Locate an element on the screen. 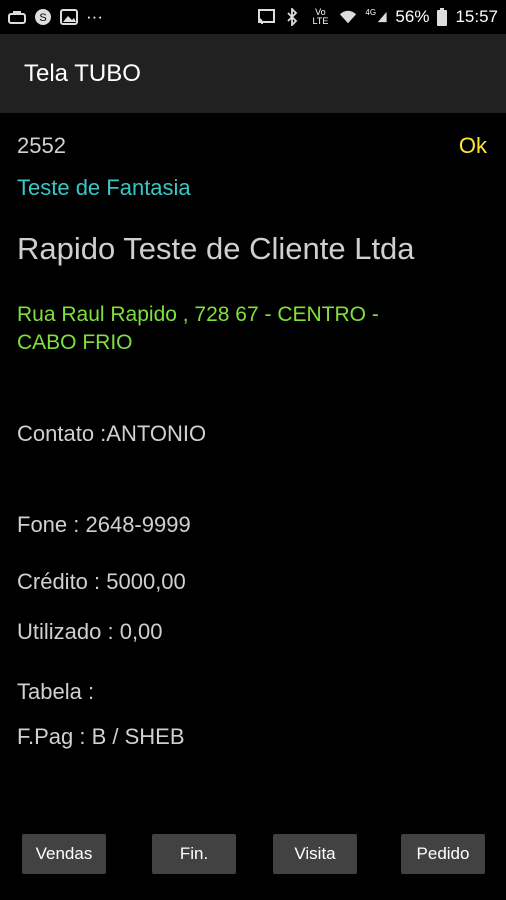 This screenshot has width=506, height=900. vendas-button: Vendas is located at coordinates (64, 854).